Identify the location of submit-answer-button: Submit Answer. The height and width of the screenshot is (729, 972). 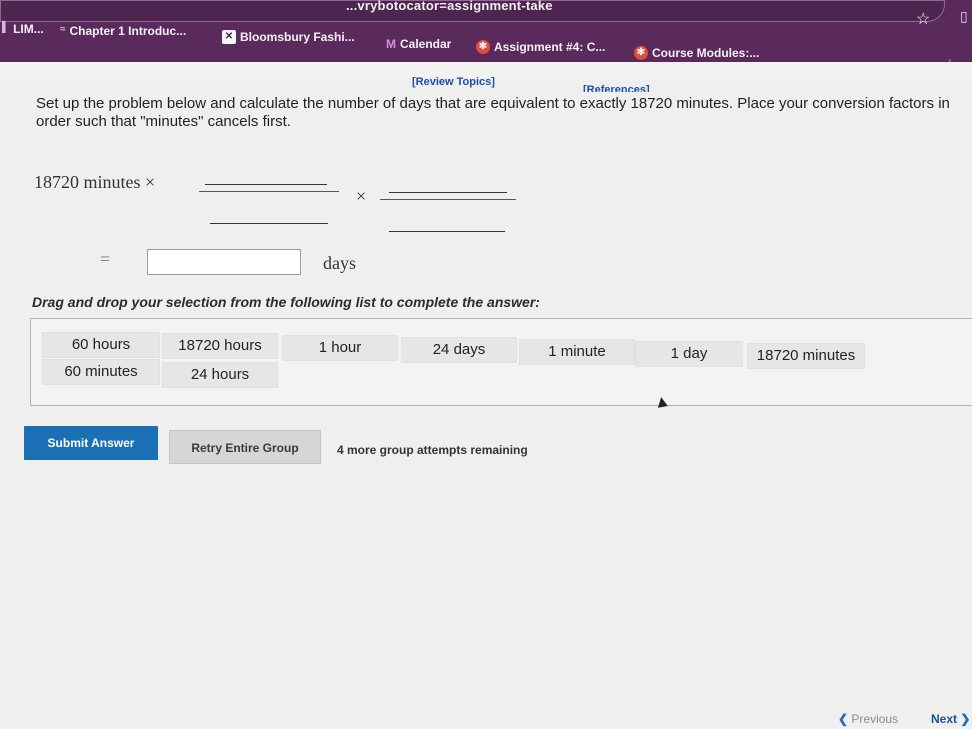
(91, 443).